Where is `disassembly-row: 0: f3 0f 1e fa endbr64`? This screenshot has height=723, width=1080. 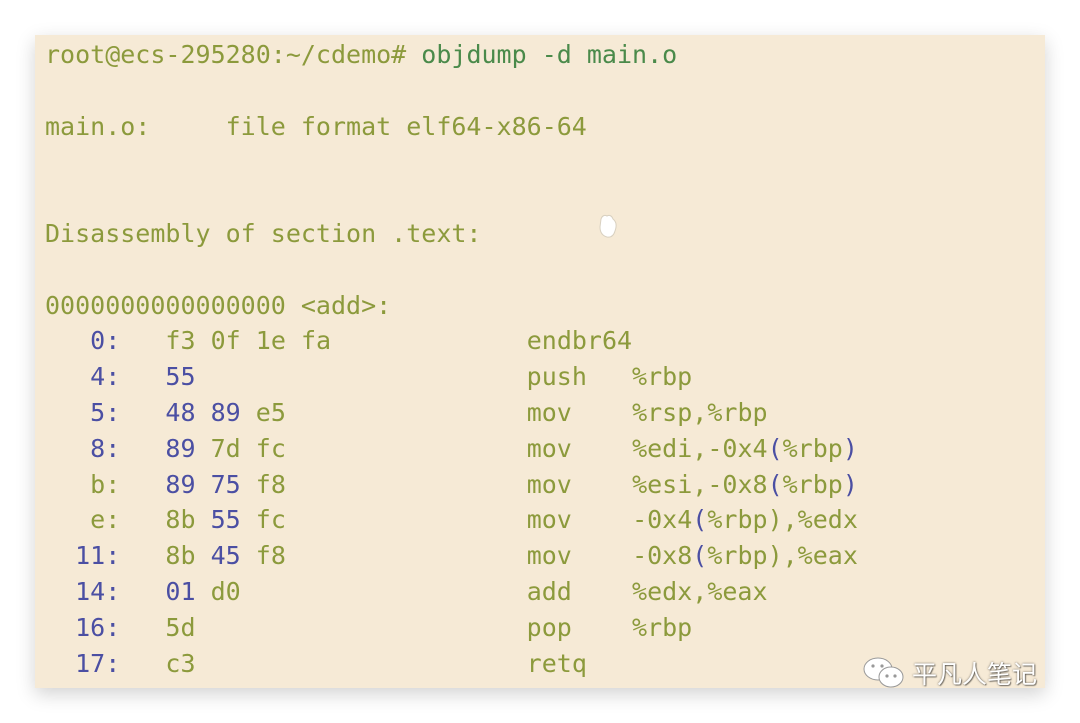 disassembly-row: 0: f3 0f 1e fa endbr64 is located at coordinates (451, 341).